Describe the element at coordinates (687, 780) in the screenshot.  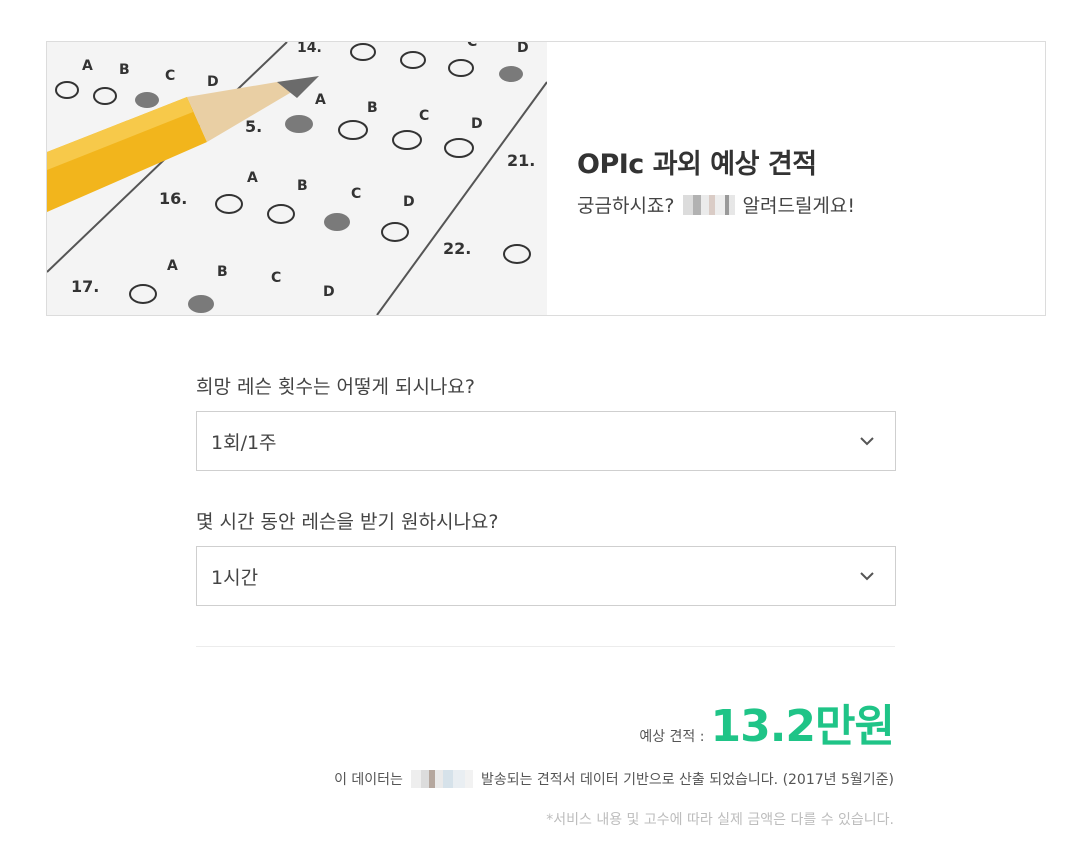
I see `note-suffix: 발송되는 견적서 데이터 기반으로 산출 되었습니다. (2017년 5월기준)` at that location.